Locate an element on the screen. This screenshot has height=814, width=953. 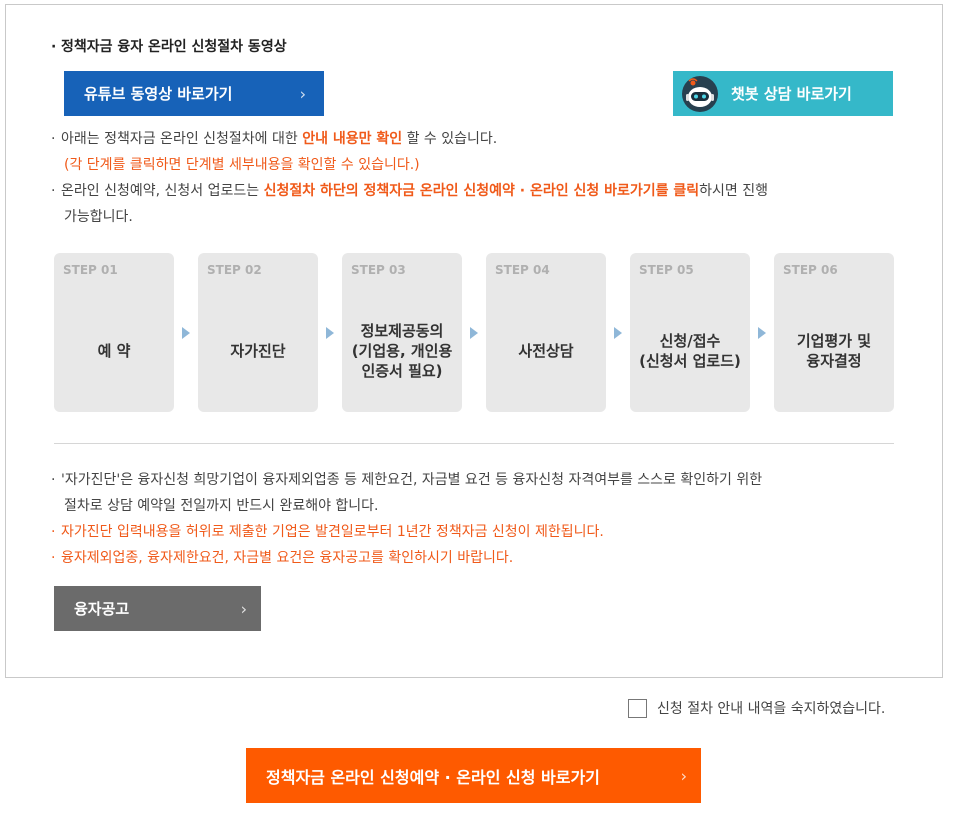
step-05-card: STEP 05 신청/접수 (신청서 업로드) is located at coordinates (690, 332).